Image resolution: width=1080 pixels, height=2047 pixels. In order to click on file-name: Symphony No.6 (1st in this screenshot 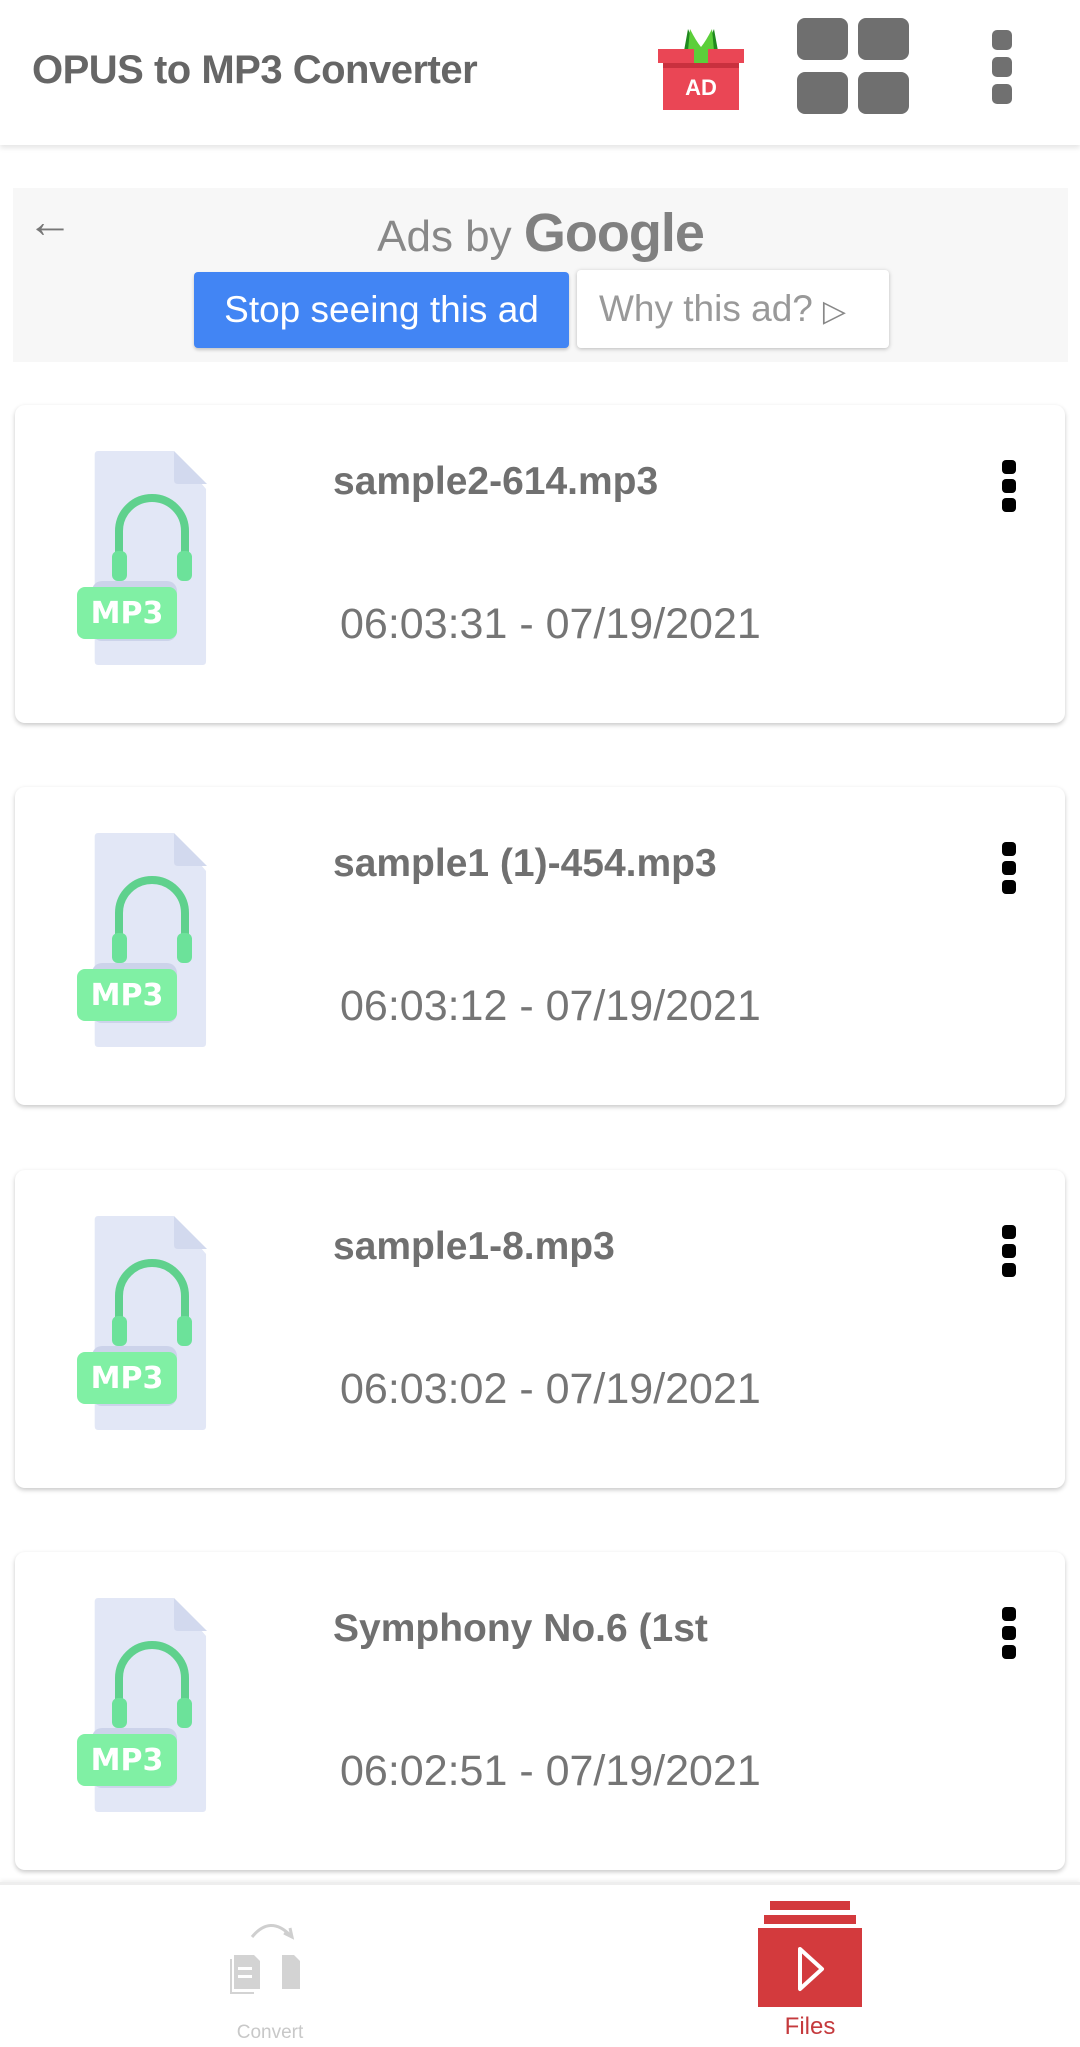, I will do `click(520, 1628)`.